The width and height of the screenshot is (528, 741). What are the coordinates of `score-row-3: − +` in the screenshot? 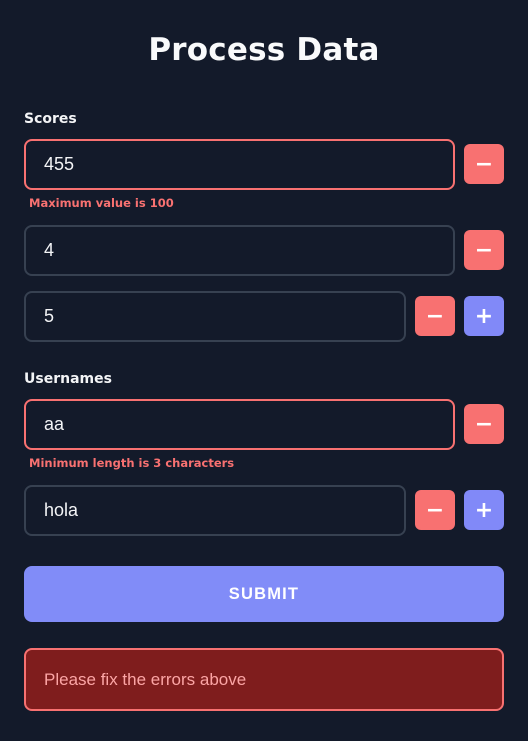 It's located at (264, 316).